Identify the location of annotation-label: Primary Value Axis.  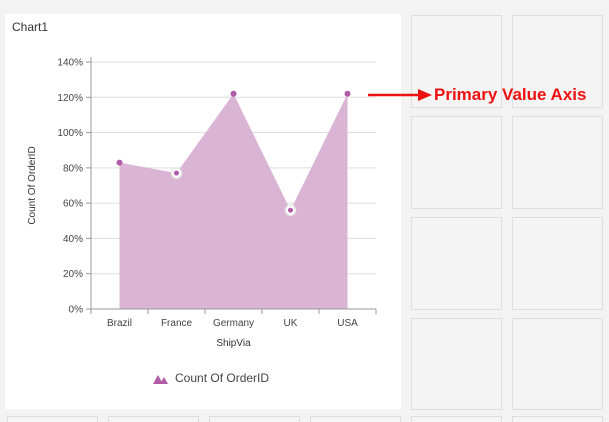
(510, 94).